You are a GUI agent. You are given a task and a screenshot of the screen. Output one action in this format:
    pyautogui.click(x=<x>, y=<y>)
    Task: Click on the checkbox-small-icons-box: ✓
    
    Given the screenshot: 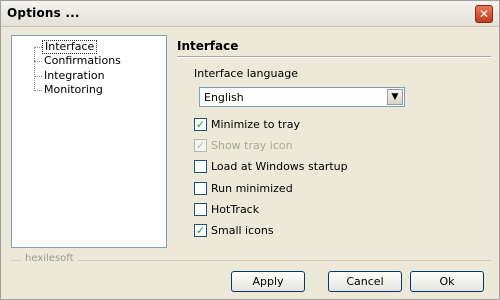 What is the action you would take?
    pyautogui.click(x=200, y=230)
    